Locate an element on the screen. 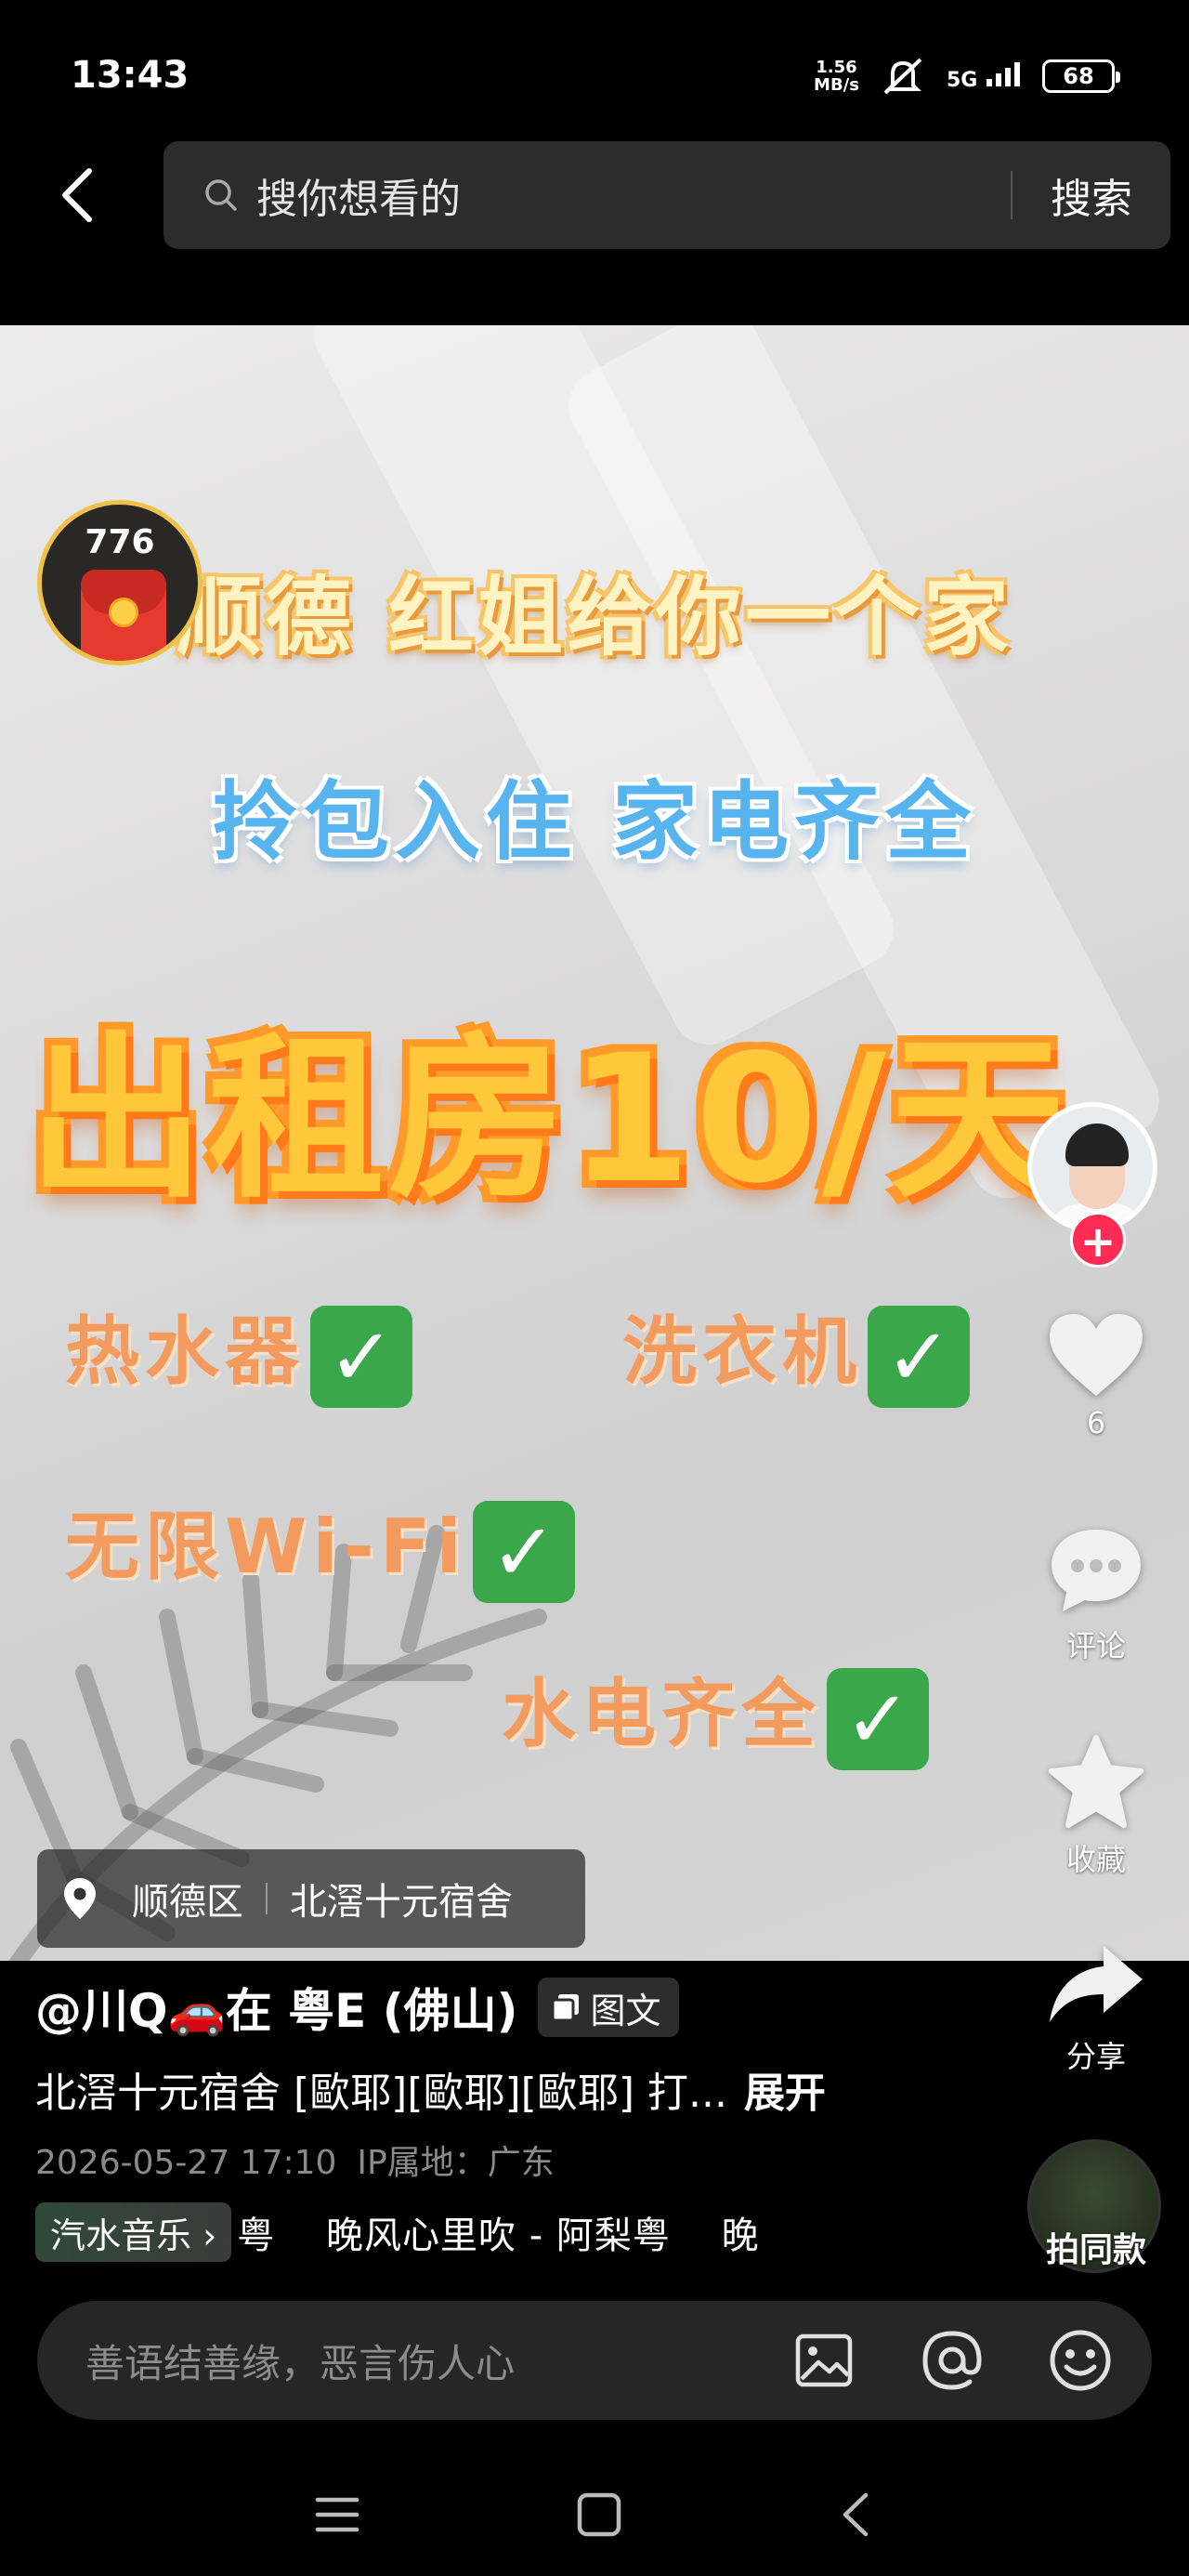 This screenshot has height=2576, width=1189. share-button: 分享 is located at coordinates (1096, 2009).